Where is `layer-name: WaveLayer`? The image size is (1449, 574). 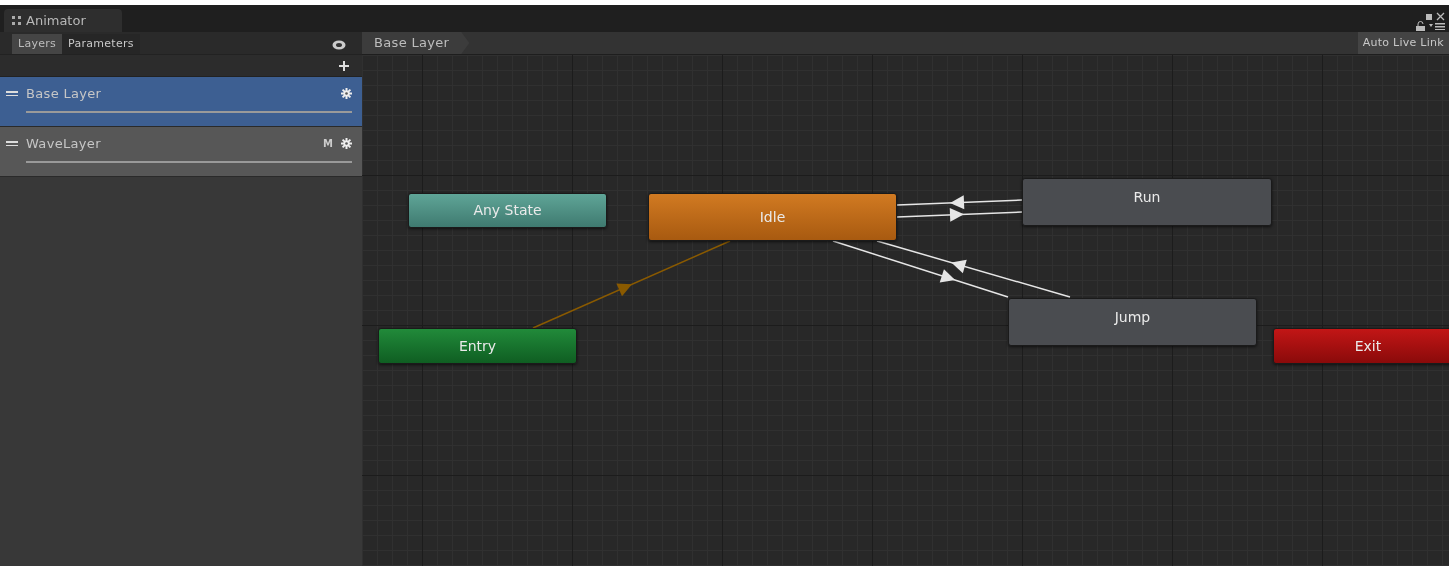
layer-name: WaveLayer is located at coordinates (63, 144).